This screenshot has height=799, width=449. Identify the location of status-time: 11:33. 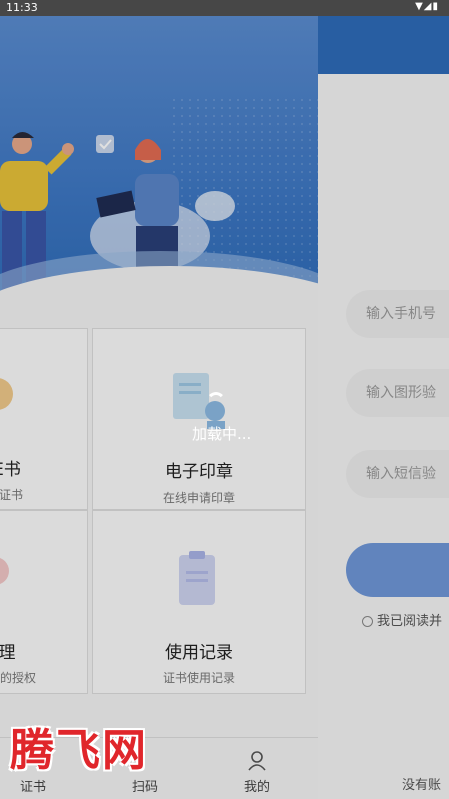
(22, 7).